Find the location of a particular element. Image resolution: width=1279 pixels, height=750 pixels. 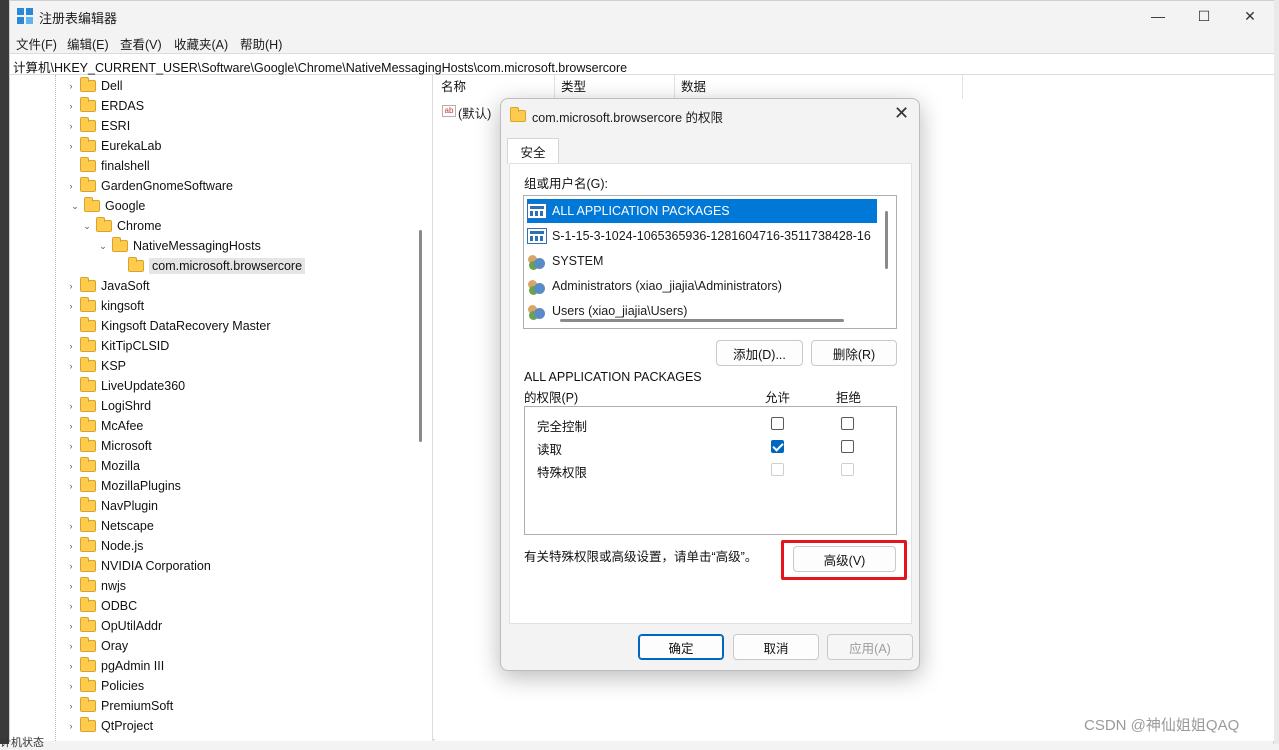

users-vscrollbar is located at coordinates (886, 240).